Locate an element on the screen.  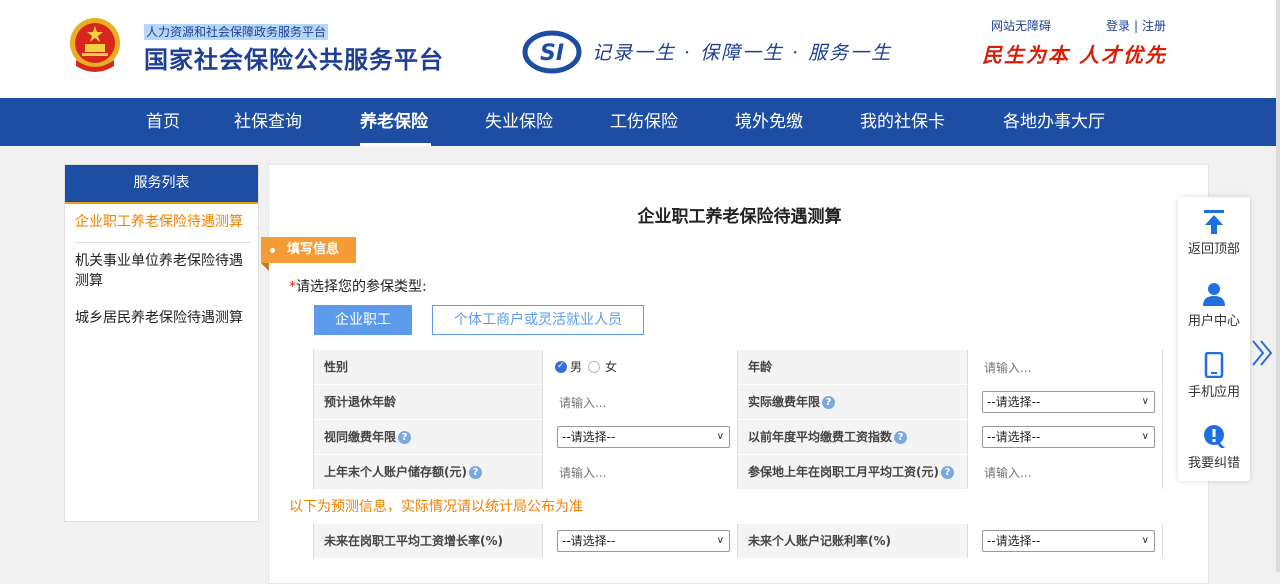
interest-cell: --请选择-- ∨ is located at coordinates (1065, 541).